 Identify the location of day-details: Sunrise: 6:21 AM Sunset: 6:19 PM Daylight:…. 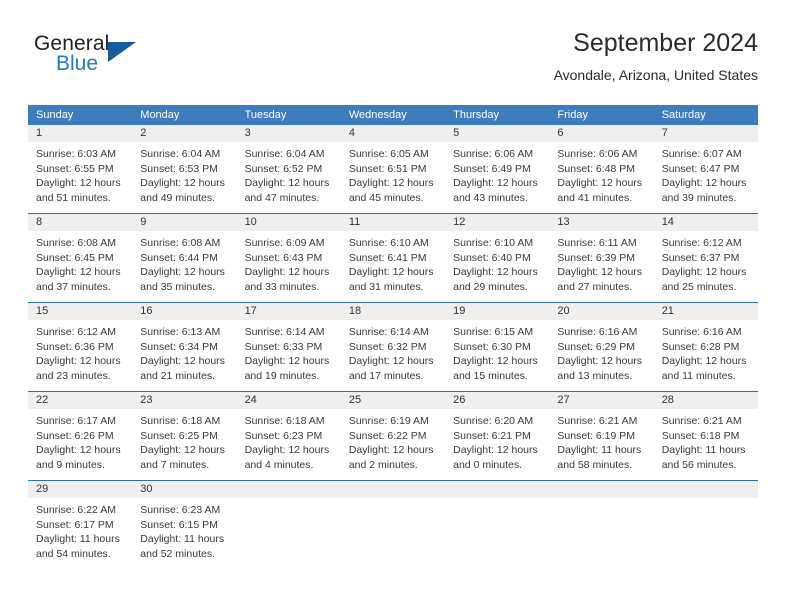
(601, 440).